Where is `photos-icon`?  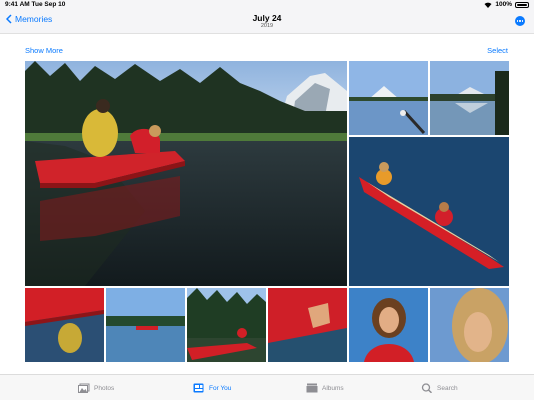
photos-icon is located at coordinates (84, 388).